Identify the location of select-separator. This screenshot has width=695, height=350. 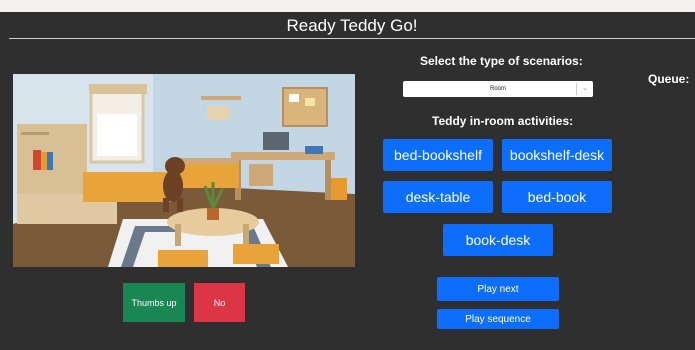
(576, 89).